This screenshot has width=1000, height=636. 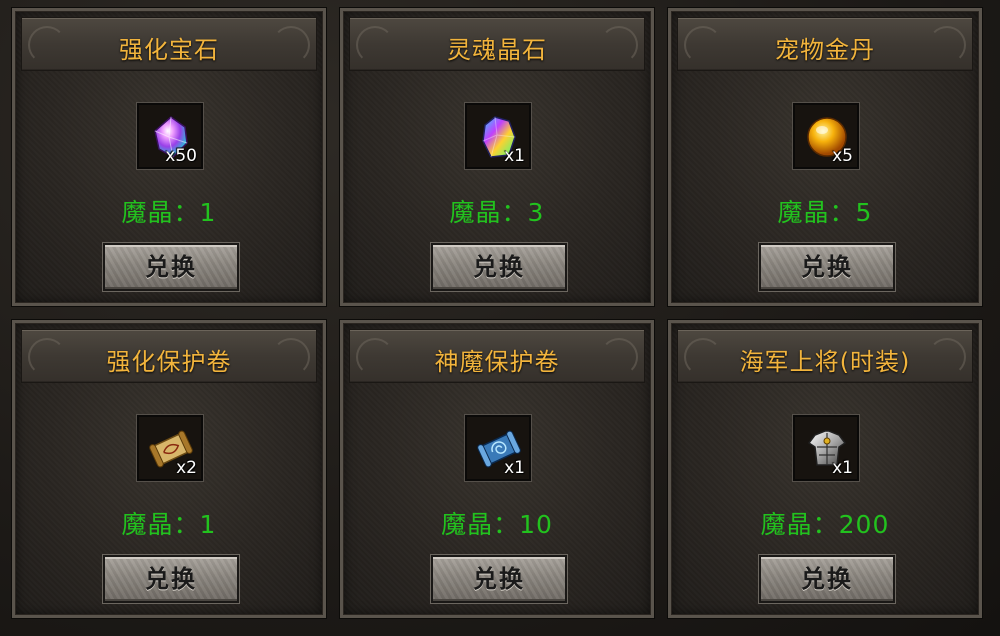 What do you see at coordinates (825, 212) in the screenshot?
I see `item-price: 魔晶：5` at bounding box center [825, 212].